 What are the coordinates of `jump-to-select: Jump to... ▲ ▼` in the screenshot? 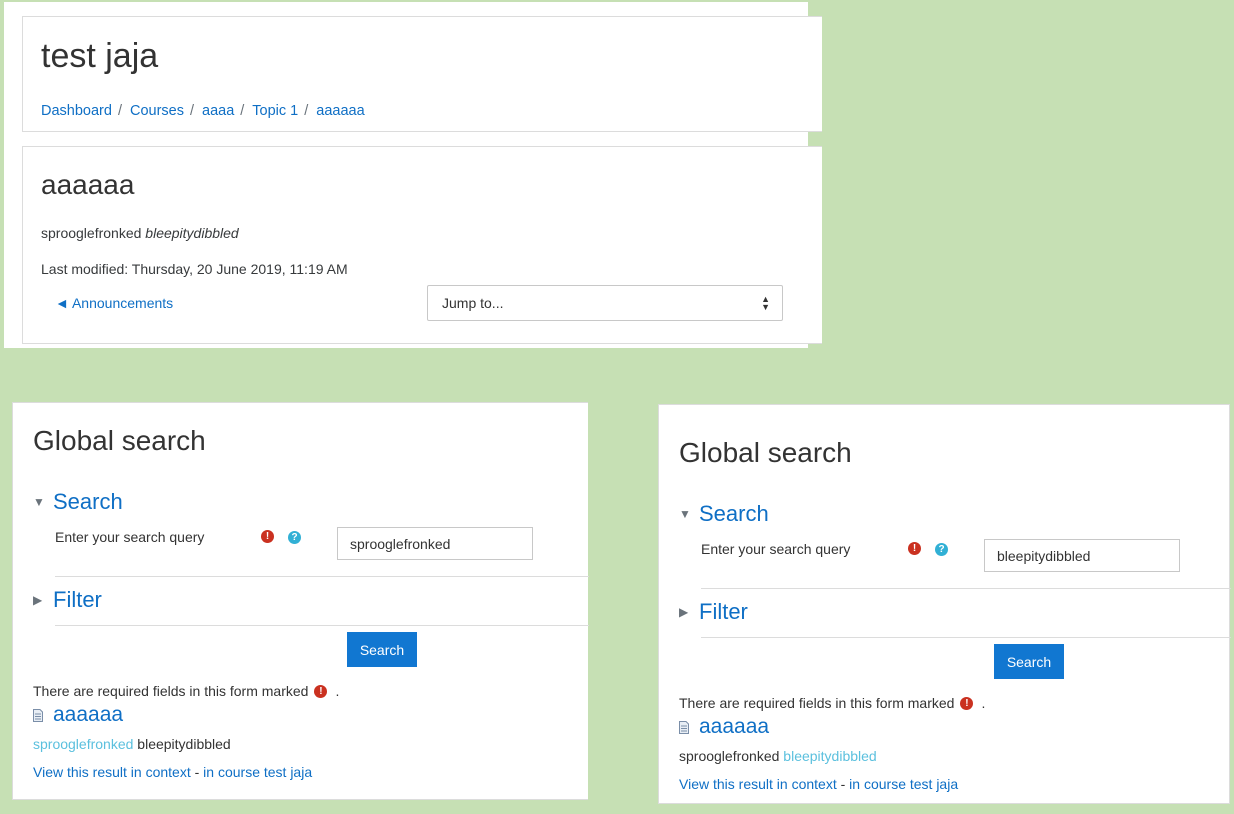 It's located at (605, 303).